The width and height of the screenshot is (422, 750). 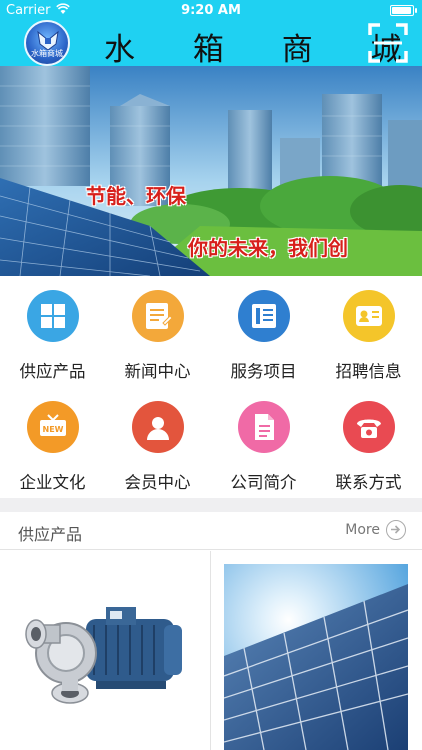 I want to click on more-label: More, so click(x=362, y=530).